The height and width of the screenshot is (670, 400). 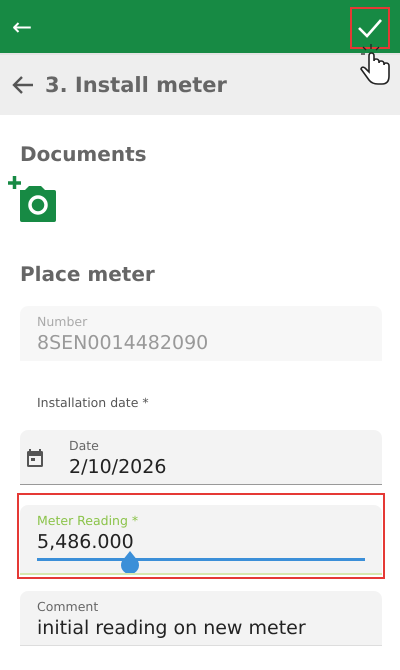 I want to click on text-cursor-handle-icon, so click(x=130, y=562).